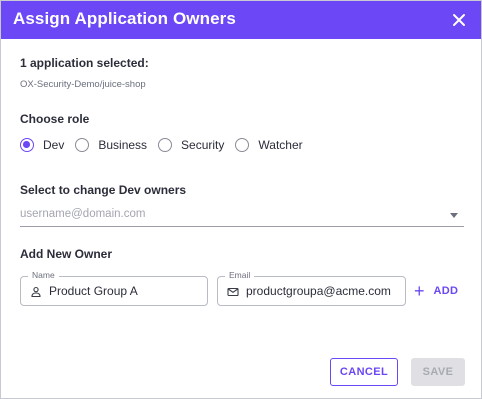 The height and width of the screenshot is (399, 482). I want to click on role-radio-group: Dev Business Security Watcher, so click(167, 145).